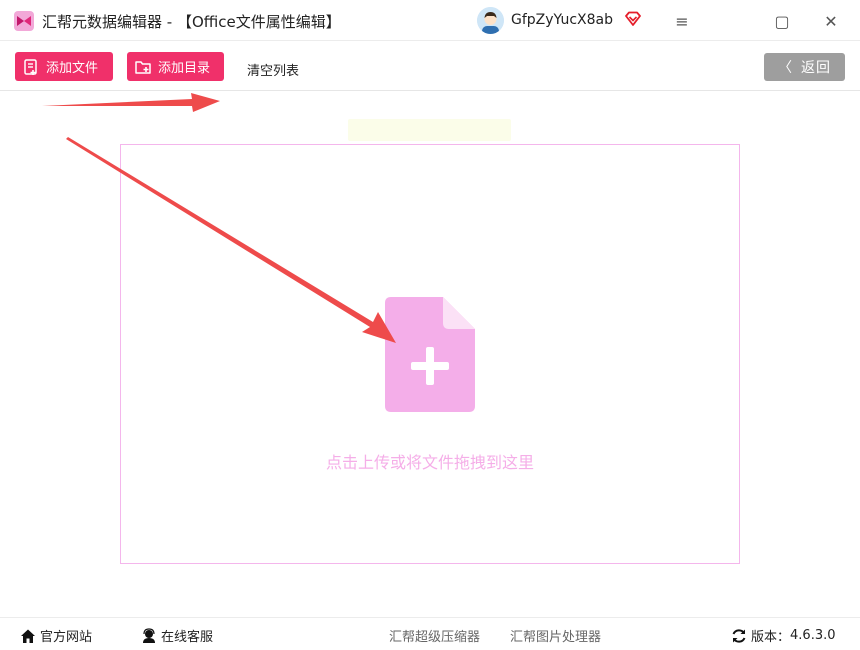 The image size is (860, 650). Describe the element at coordinates (682, 21) in the screenshot. I see `menu-icon: ≡` at that location.